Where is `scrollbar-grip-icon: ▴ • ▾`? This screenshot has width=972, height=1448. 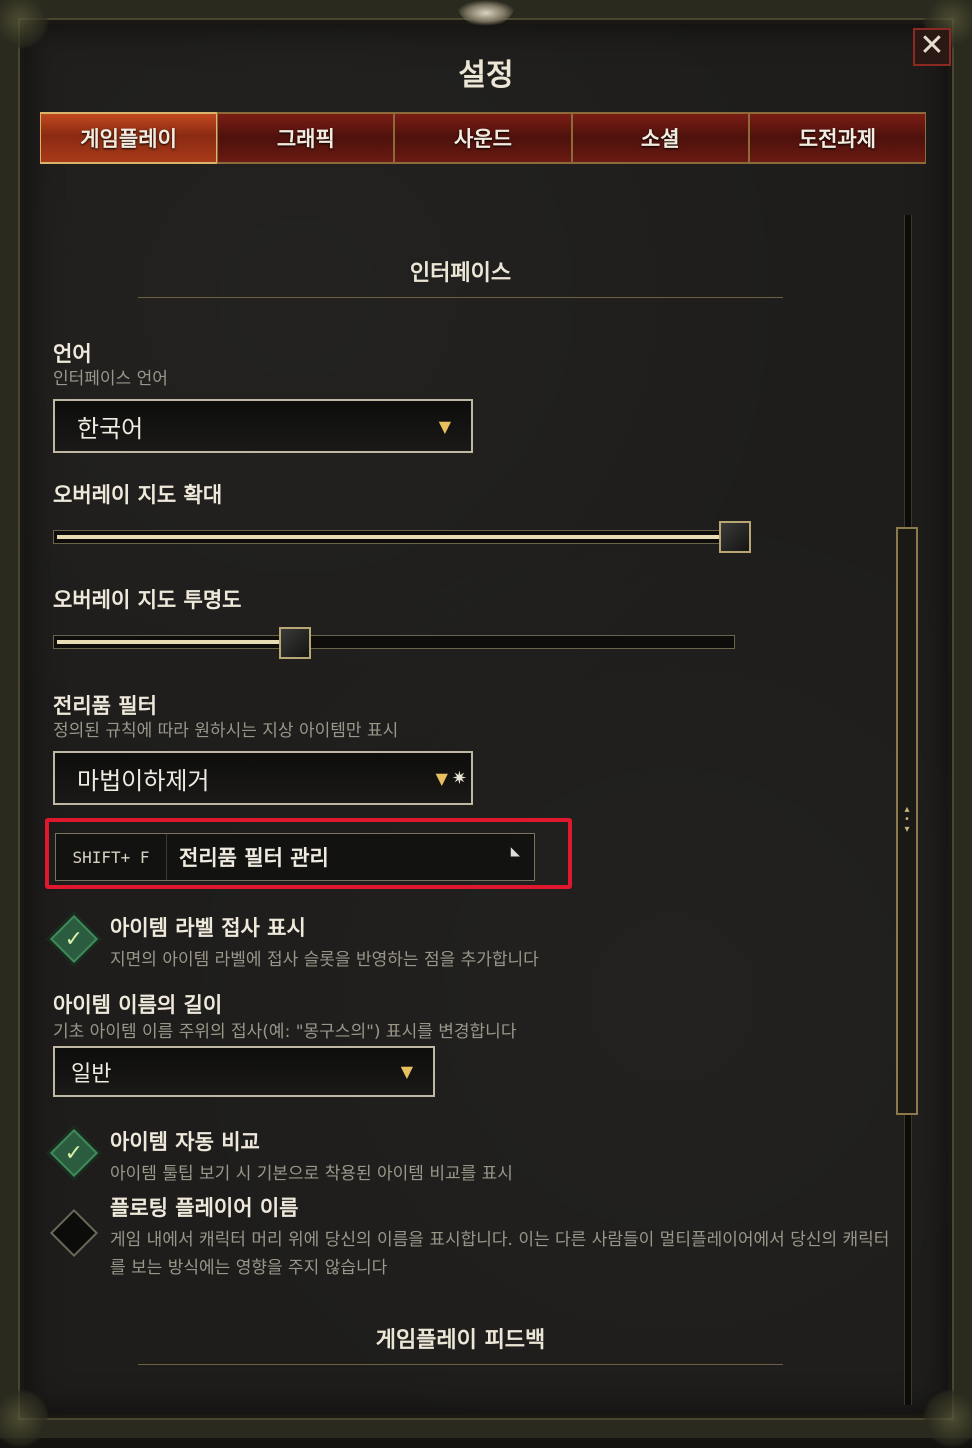 scrollbar-grip-icon: ▴ • ▾ is located at coordinates (907, 819).